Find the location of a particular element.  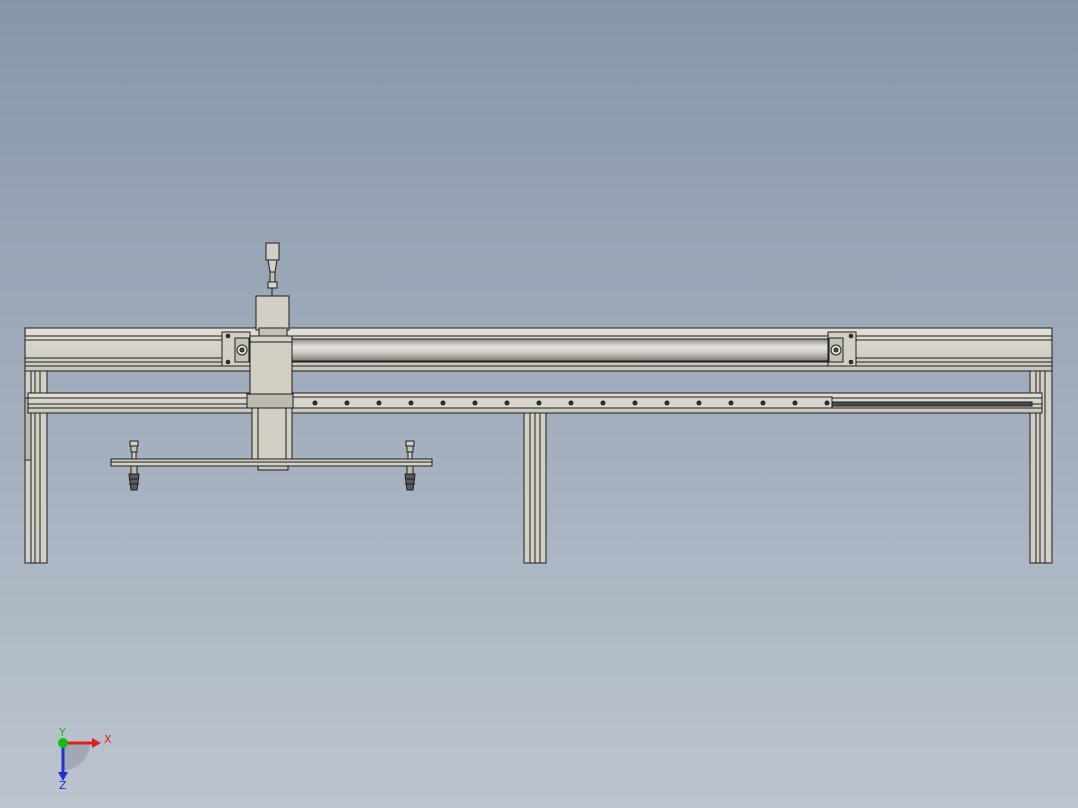

suction-cup-left is located at coordinates (134, 465).